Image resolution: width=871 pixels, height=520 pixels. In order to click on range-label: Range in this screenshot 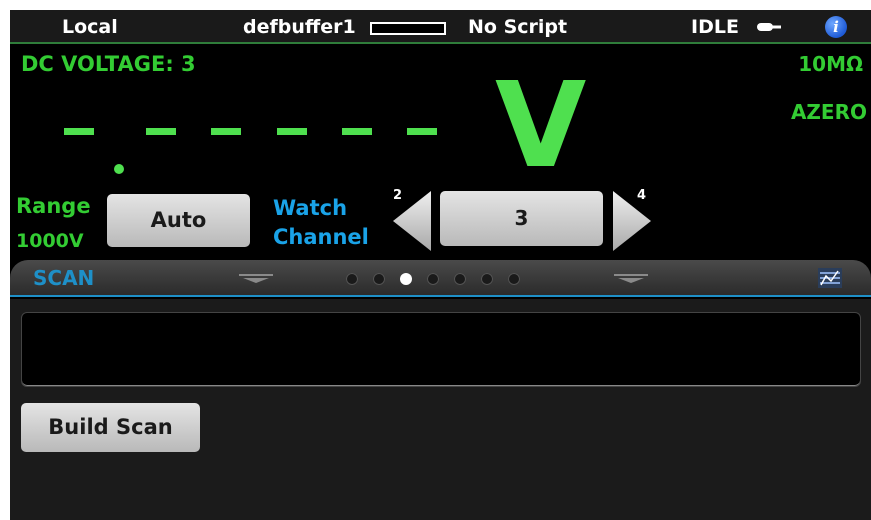, I will do `click(53, 206)`.